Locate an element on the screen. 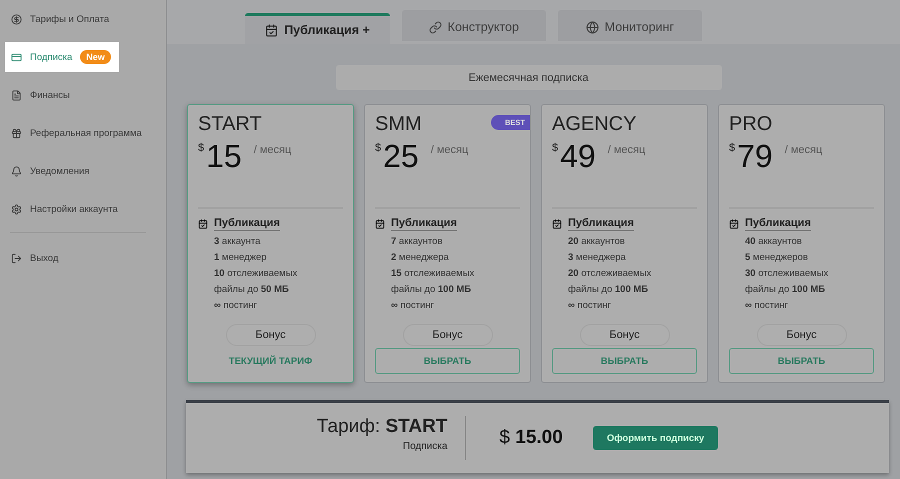 This screenshot has width=900, height=479. feature-text: 20 отслеживаемых is located at coordinates (610, 273).